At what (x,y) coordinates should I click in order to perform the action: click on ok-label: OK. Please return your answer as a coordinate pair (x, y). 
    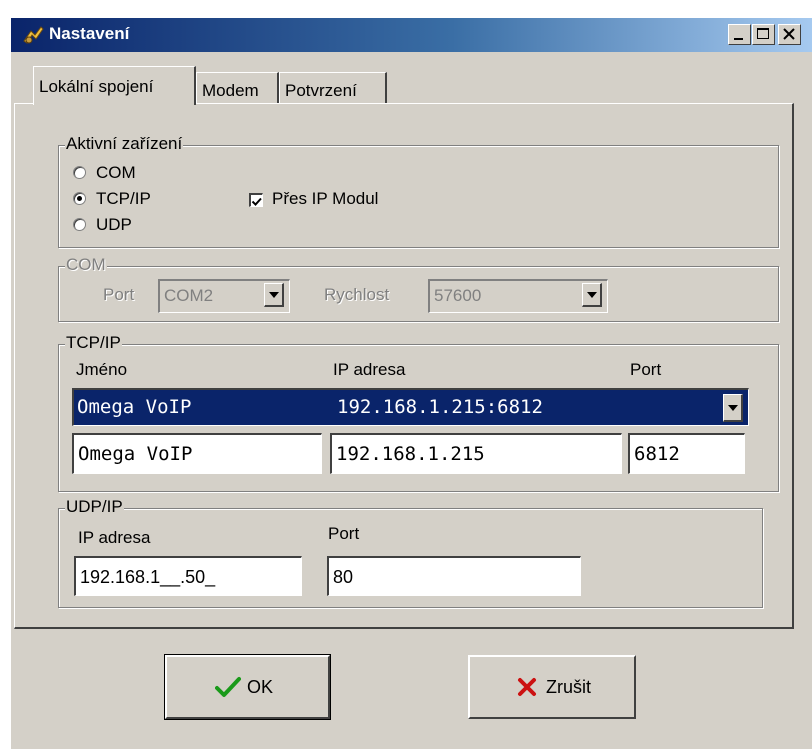
    Looking at the image, I should click on (260, 686).